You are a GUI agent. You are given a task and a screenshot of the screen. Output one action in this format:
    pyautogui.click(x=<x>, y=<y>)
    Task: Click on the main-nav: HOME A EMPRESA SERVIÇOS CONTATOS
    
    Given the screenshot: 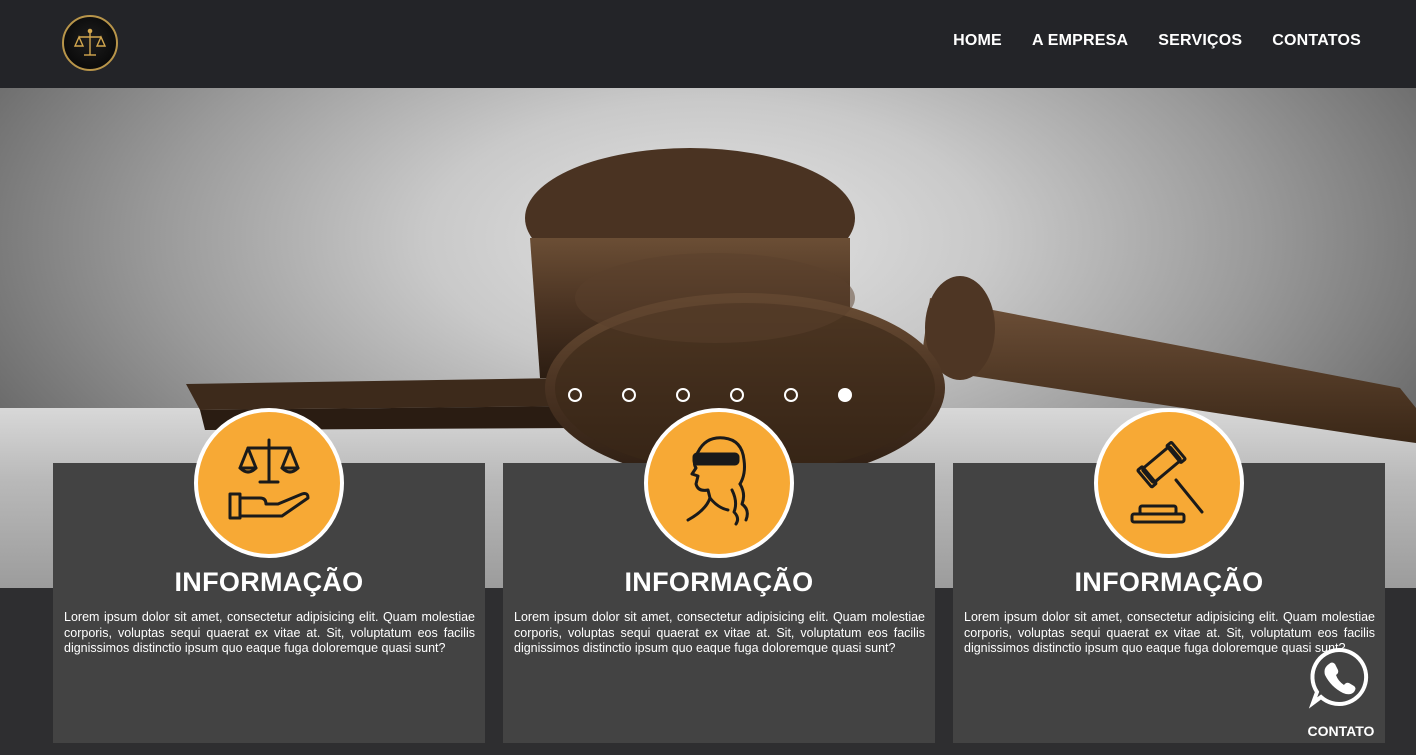 What is the action you would take?
    pyautogui.click(x=1157, y=41)
    